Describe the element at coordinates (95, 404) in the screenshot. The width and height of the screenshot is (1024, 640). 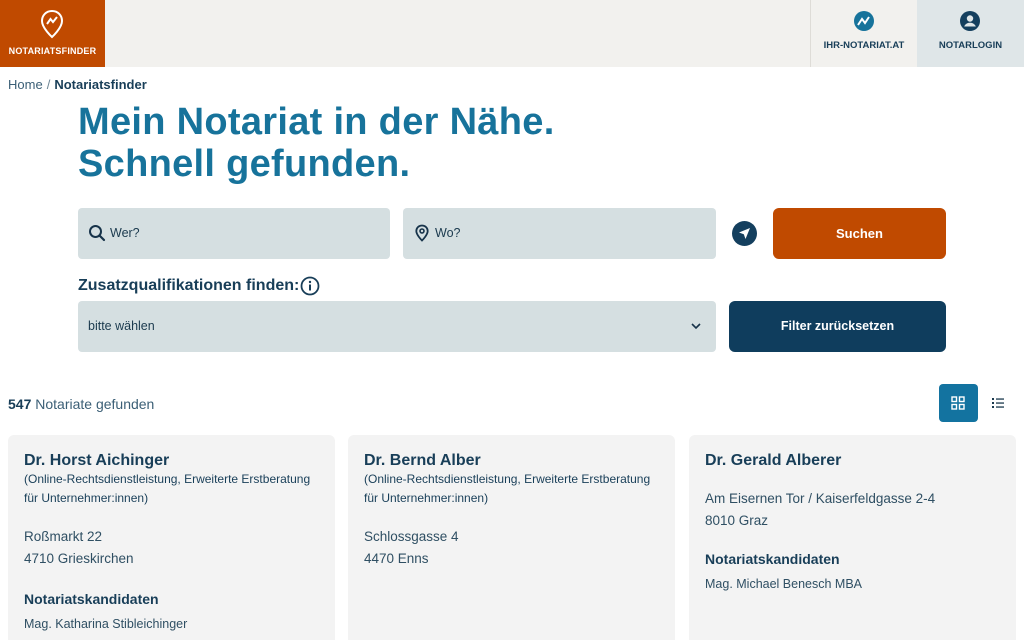
I see `result-count-suffix: Notariate gefunden` at that location.